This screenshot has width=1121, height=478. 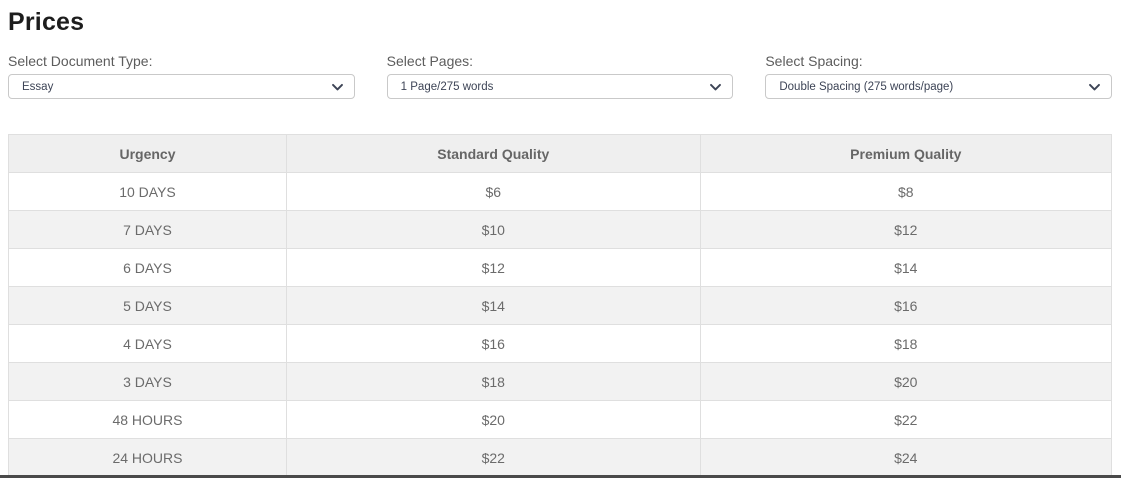 I want to click on premium-quality-cell: $24, so click(x=906, y=457).